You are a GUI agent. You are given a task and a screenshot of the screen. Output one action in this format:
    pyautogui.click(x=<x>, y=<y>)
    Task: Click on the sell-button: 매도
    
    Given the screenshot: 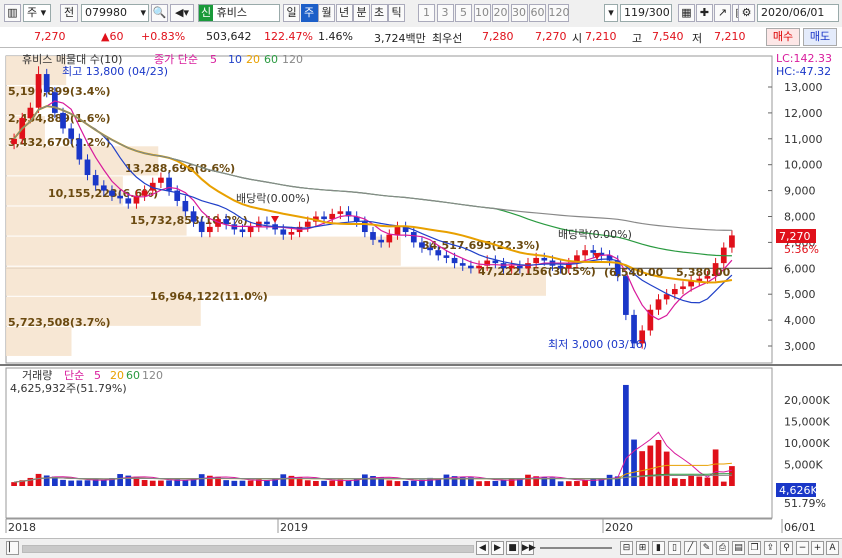 What is the action you would take?
    pyautogui.click(x=820, y=37)
    